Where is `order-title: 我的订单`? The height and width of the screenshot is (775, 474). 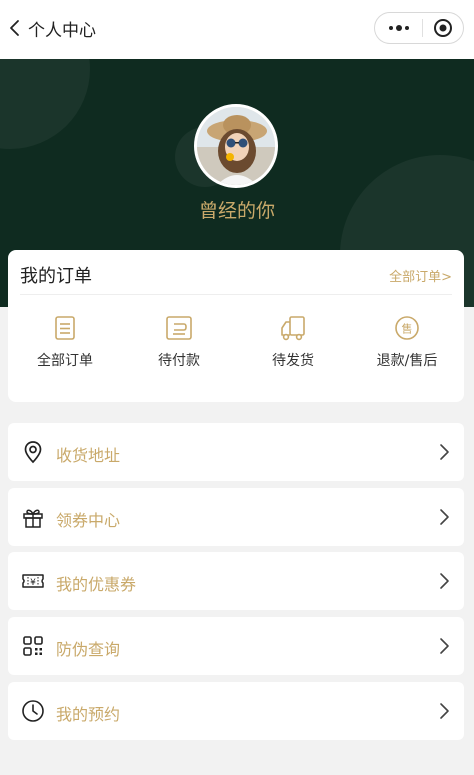
order-title: 我的订单 is located at coordinates (56, 276).